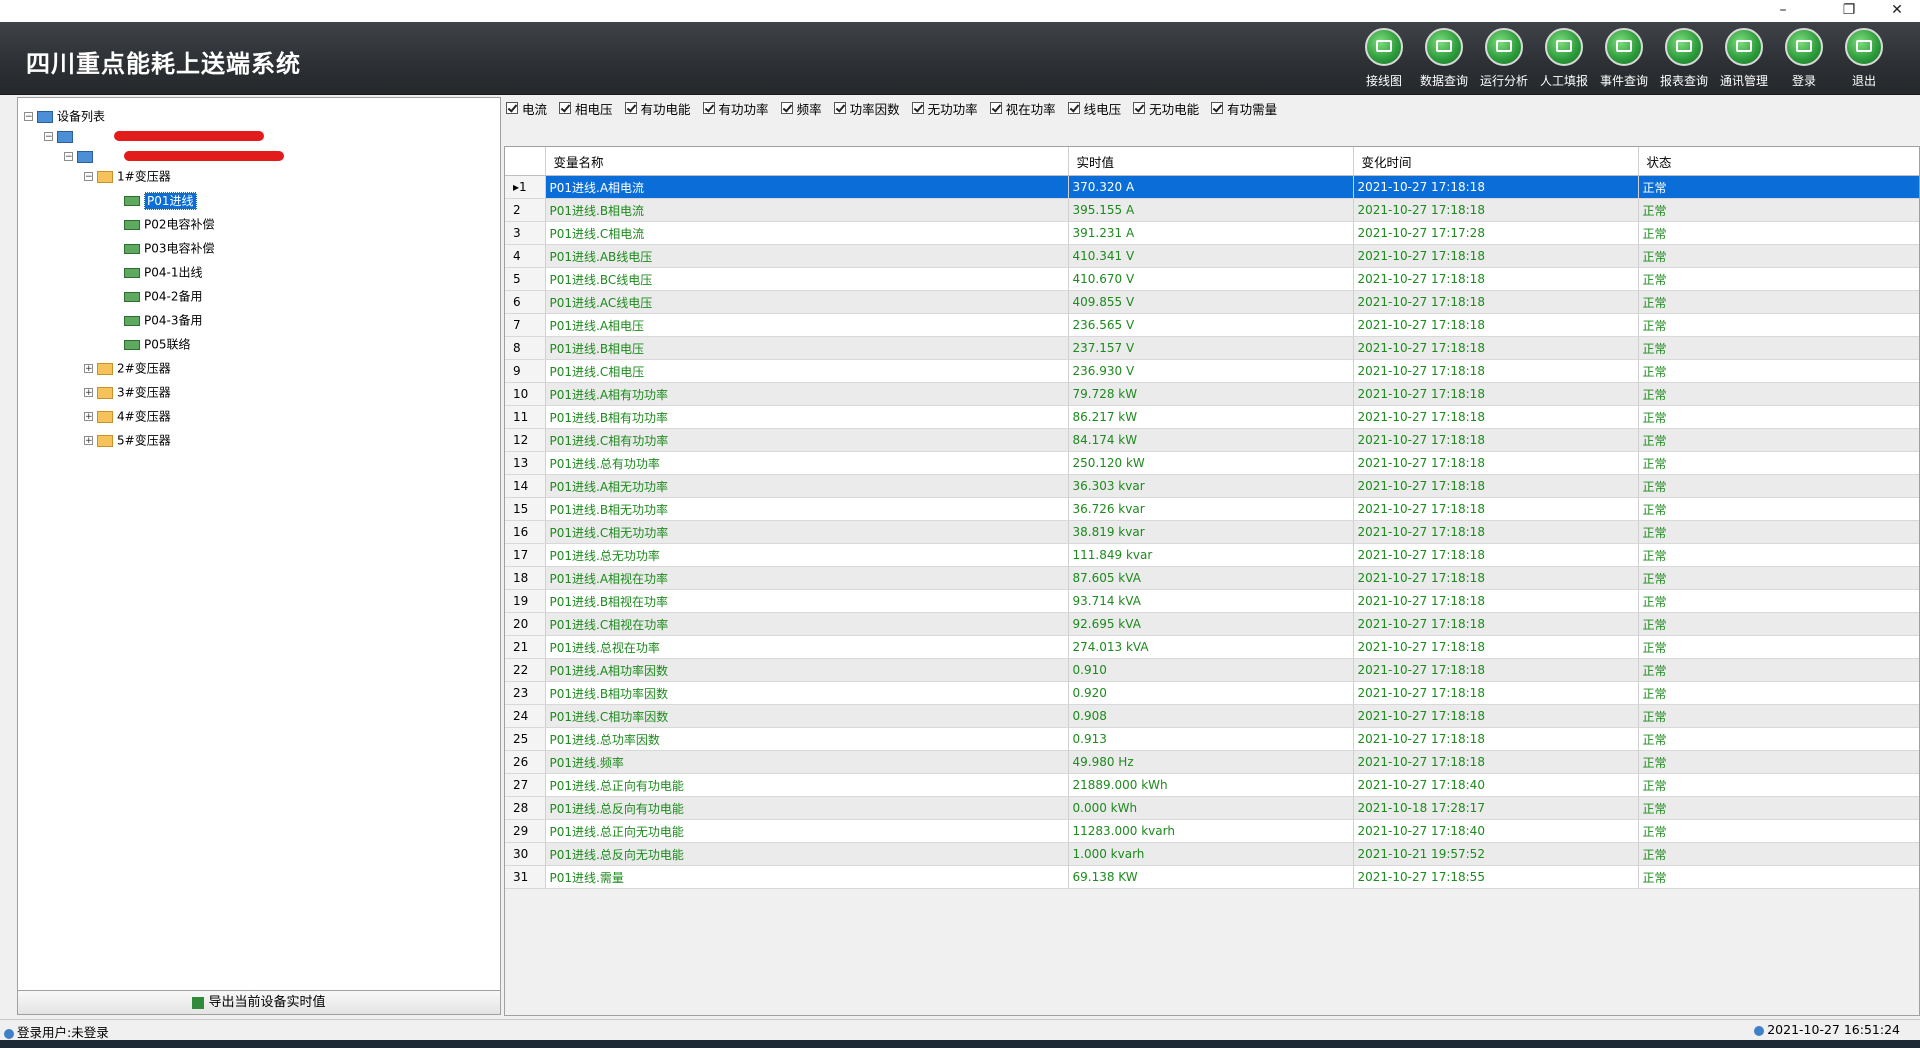 The image size is (1920, 1048). I want to click on restore-button: ❐, so click(1849, 11).